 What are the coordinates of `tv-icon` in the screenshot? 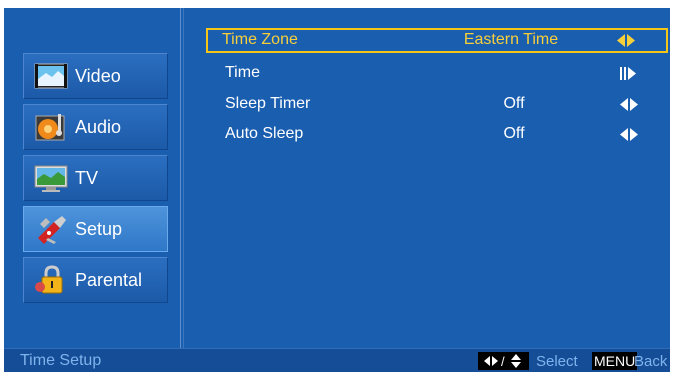 It's located at (51, 178).